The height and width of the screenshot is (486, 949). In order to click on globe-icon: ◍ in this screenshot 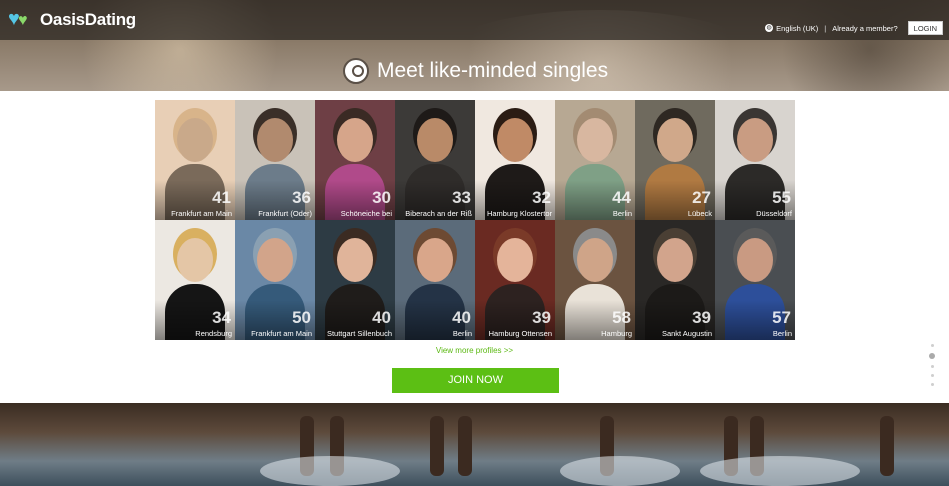, I will do `click(769, 28)`.